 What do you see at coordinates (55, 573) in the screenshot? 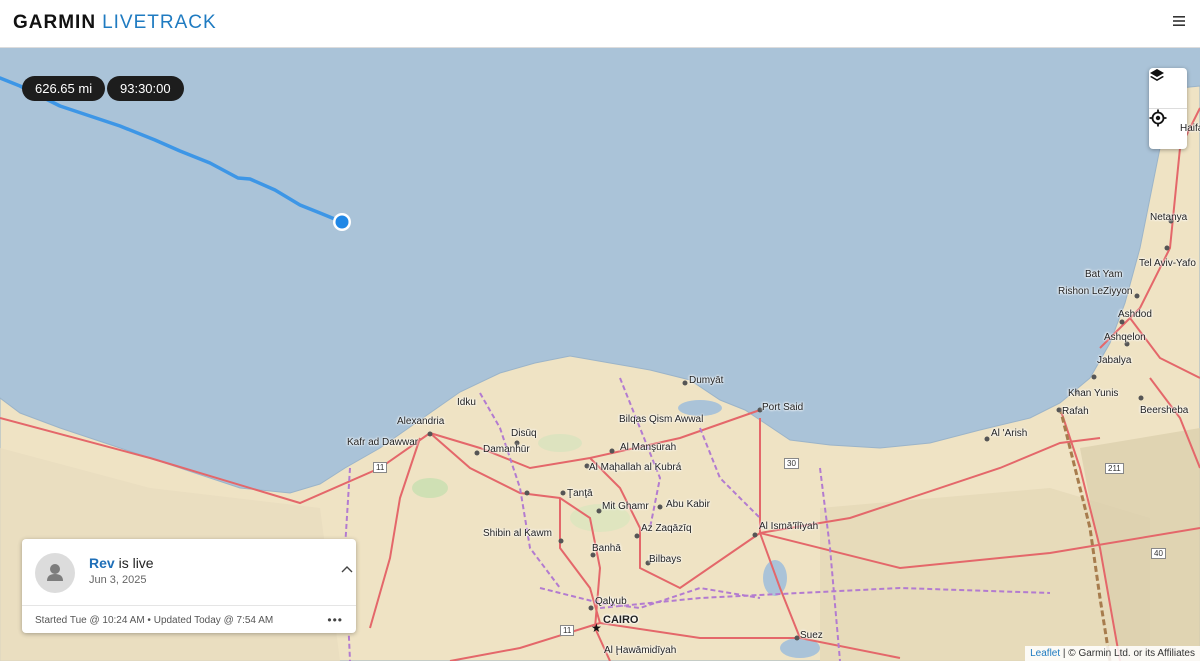
I see `avatar` at bounding box center [55, 573].